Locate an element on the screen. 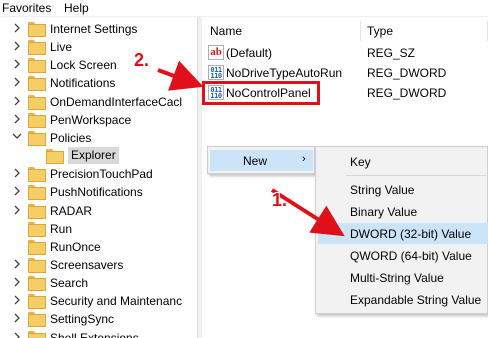 The image size is (488, 338). tree-item-label: Explorer is located at coordinates (93, 156).